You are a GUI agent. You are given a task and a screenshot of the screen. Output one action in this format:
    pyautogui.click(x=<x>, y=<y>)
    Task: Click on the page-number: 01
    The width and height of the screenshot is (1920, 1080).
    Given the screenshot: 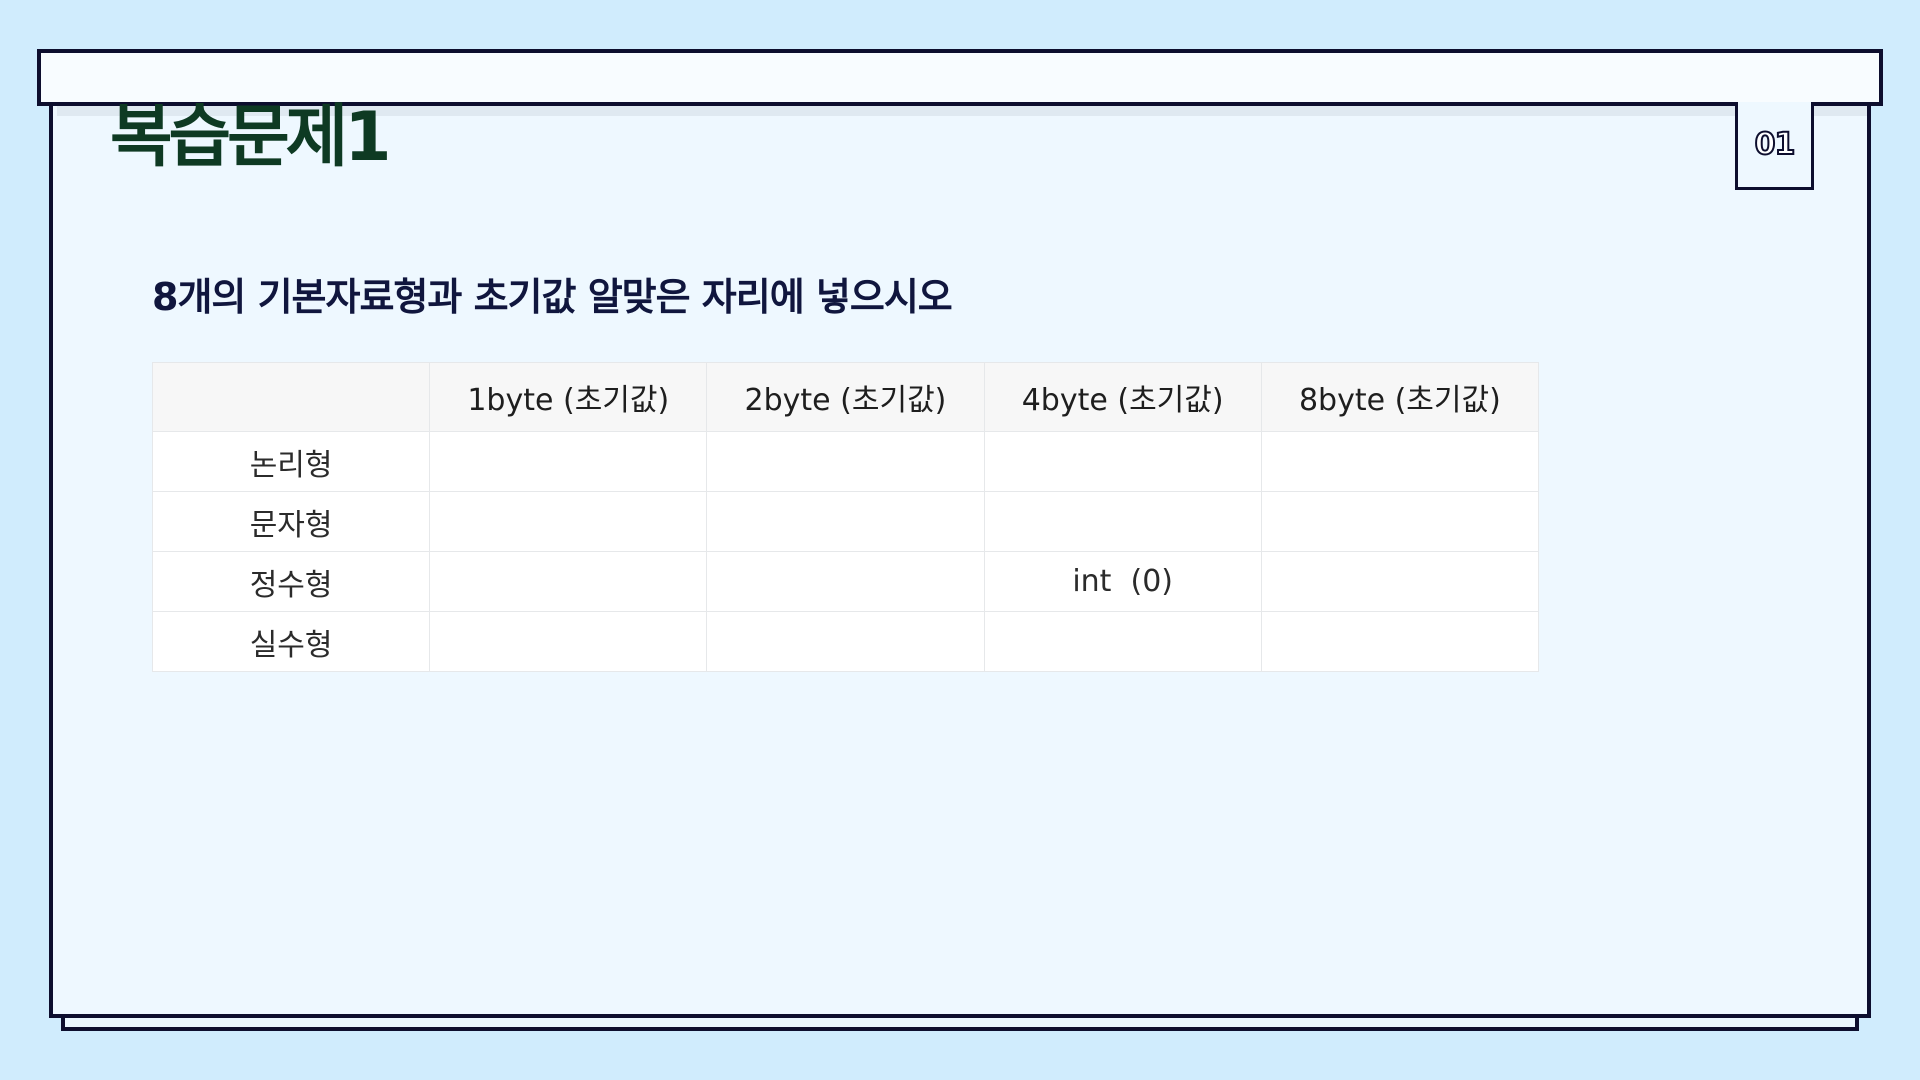 What is the action you would take?
    pyautogui.click(x=1775, y=144)
    